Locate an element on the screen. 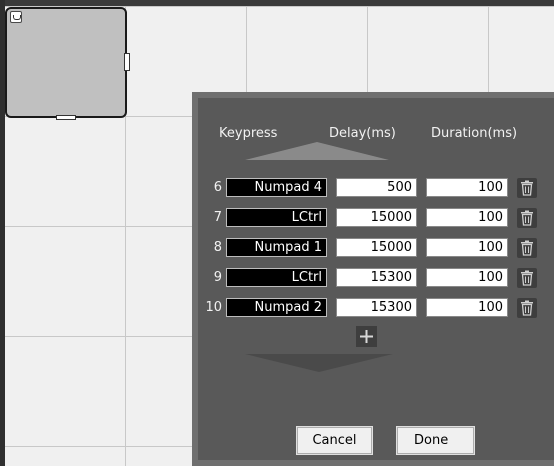  keypress-node is located at coordinates (67, 63).